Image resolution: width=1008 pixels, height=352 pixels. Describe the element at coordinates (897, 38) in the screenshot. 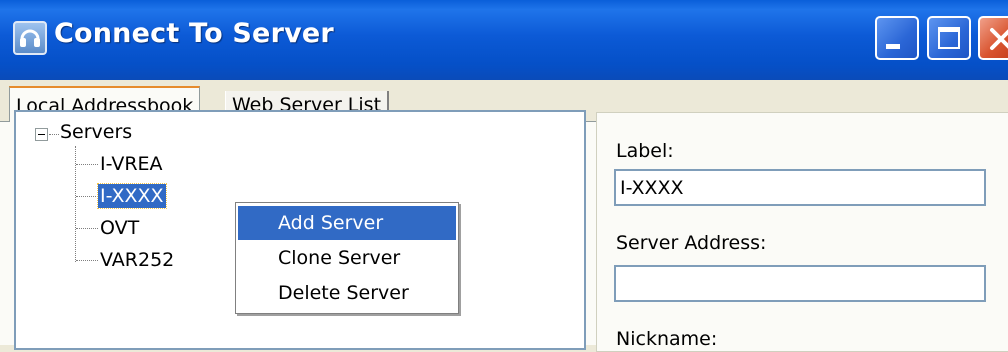

I see `minimize-button` at that location.